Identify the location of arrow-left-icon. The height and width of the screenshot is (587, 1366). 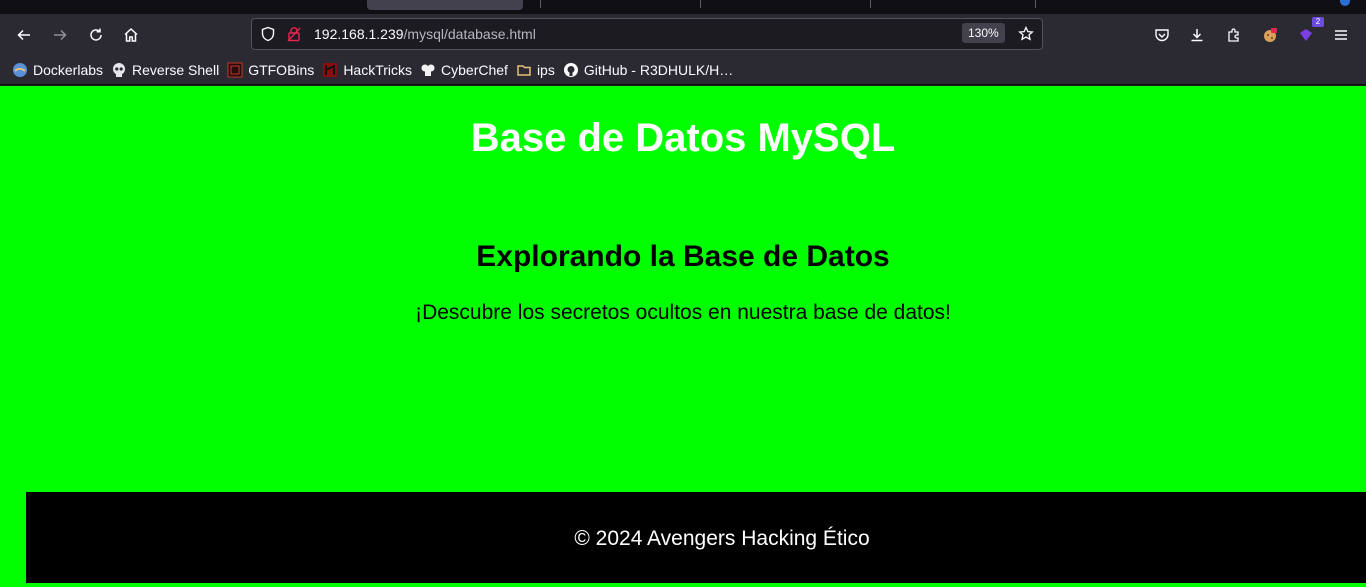
(23, 35).